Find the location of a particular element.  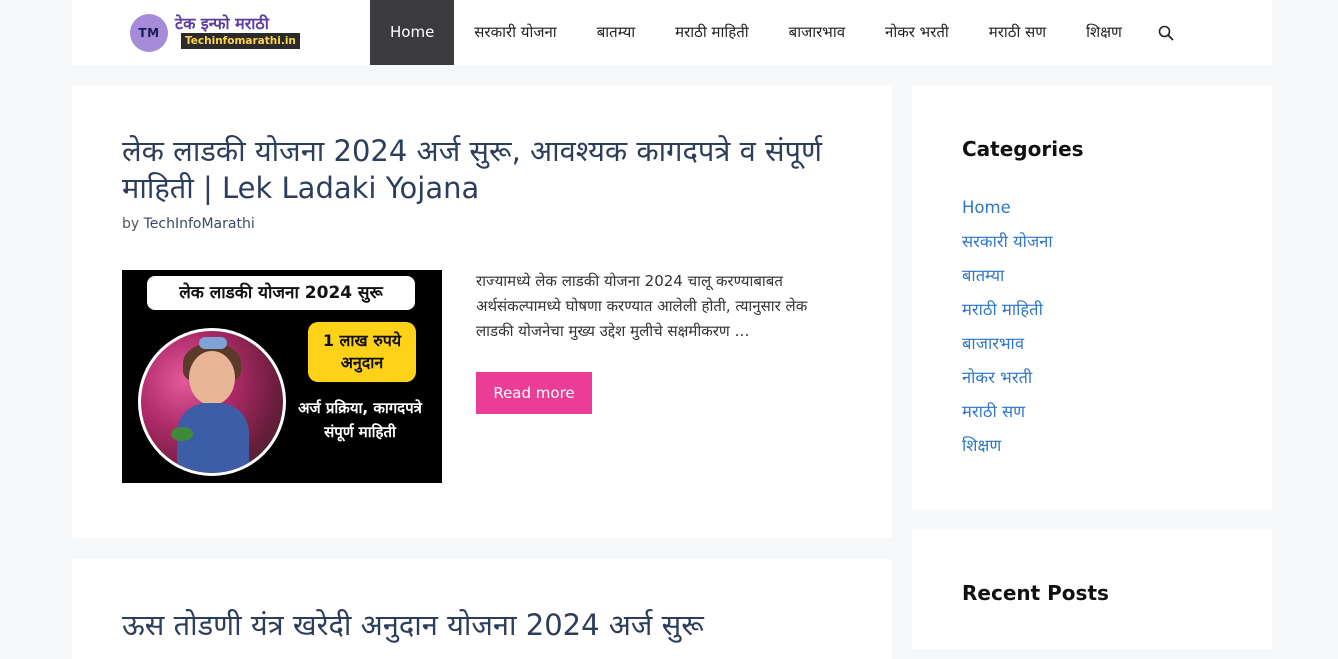

search-icon is located at coordinates (1166, 33).